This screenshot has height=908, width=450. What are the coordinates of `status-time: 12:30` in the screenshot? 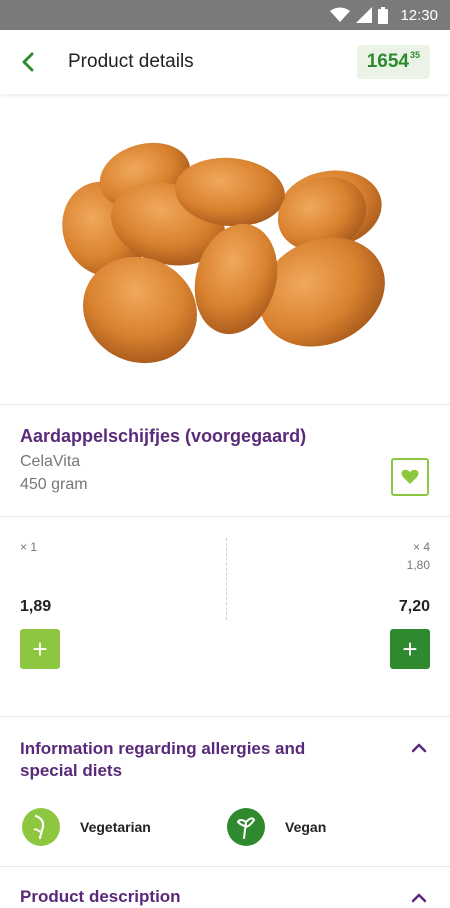 It's located at (419, 15).